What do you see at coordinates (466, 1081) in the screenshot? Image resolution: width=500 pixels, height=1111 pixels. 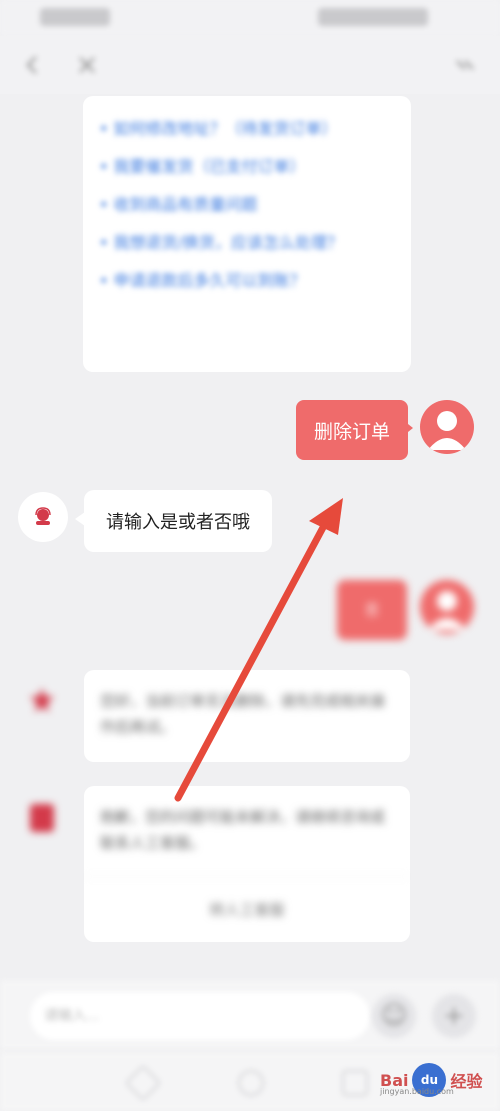 I see `watermark-brand-cn: 经验` at bounding box center [466, 1081].